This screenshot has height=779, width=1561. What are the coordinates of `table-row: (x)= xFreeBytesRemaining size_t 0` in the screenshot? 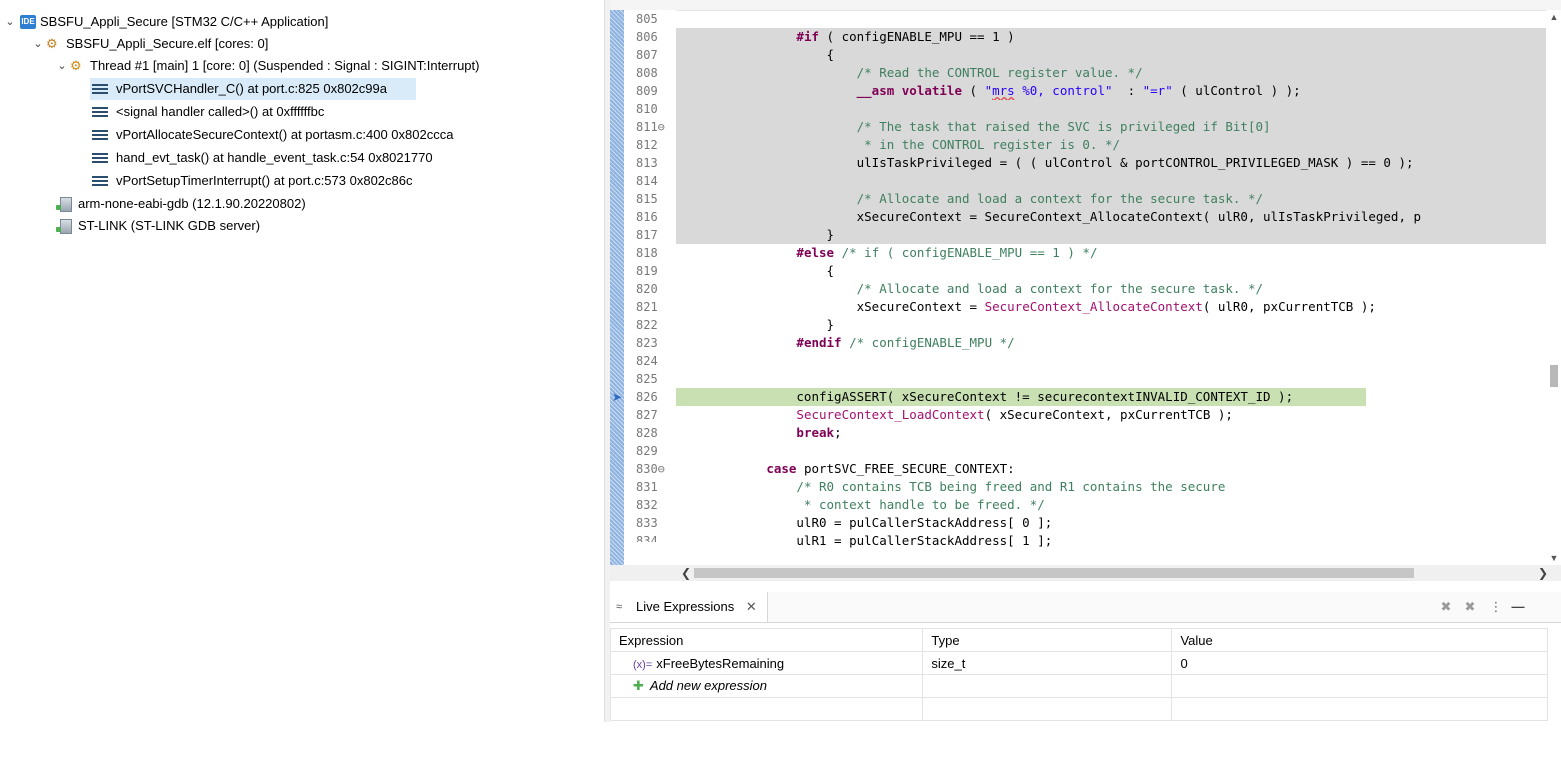 It's located at (1078, 663).